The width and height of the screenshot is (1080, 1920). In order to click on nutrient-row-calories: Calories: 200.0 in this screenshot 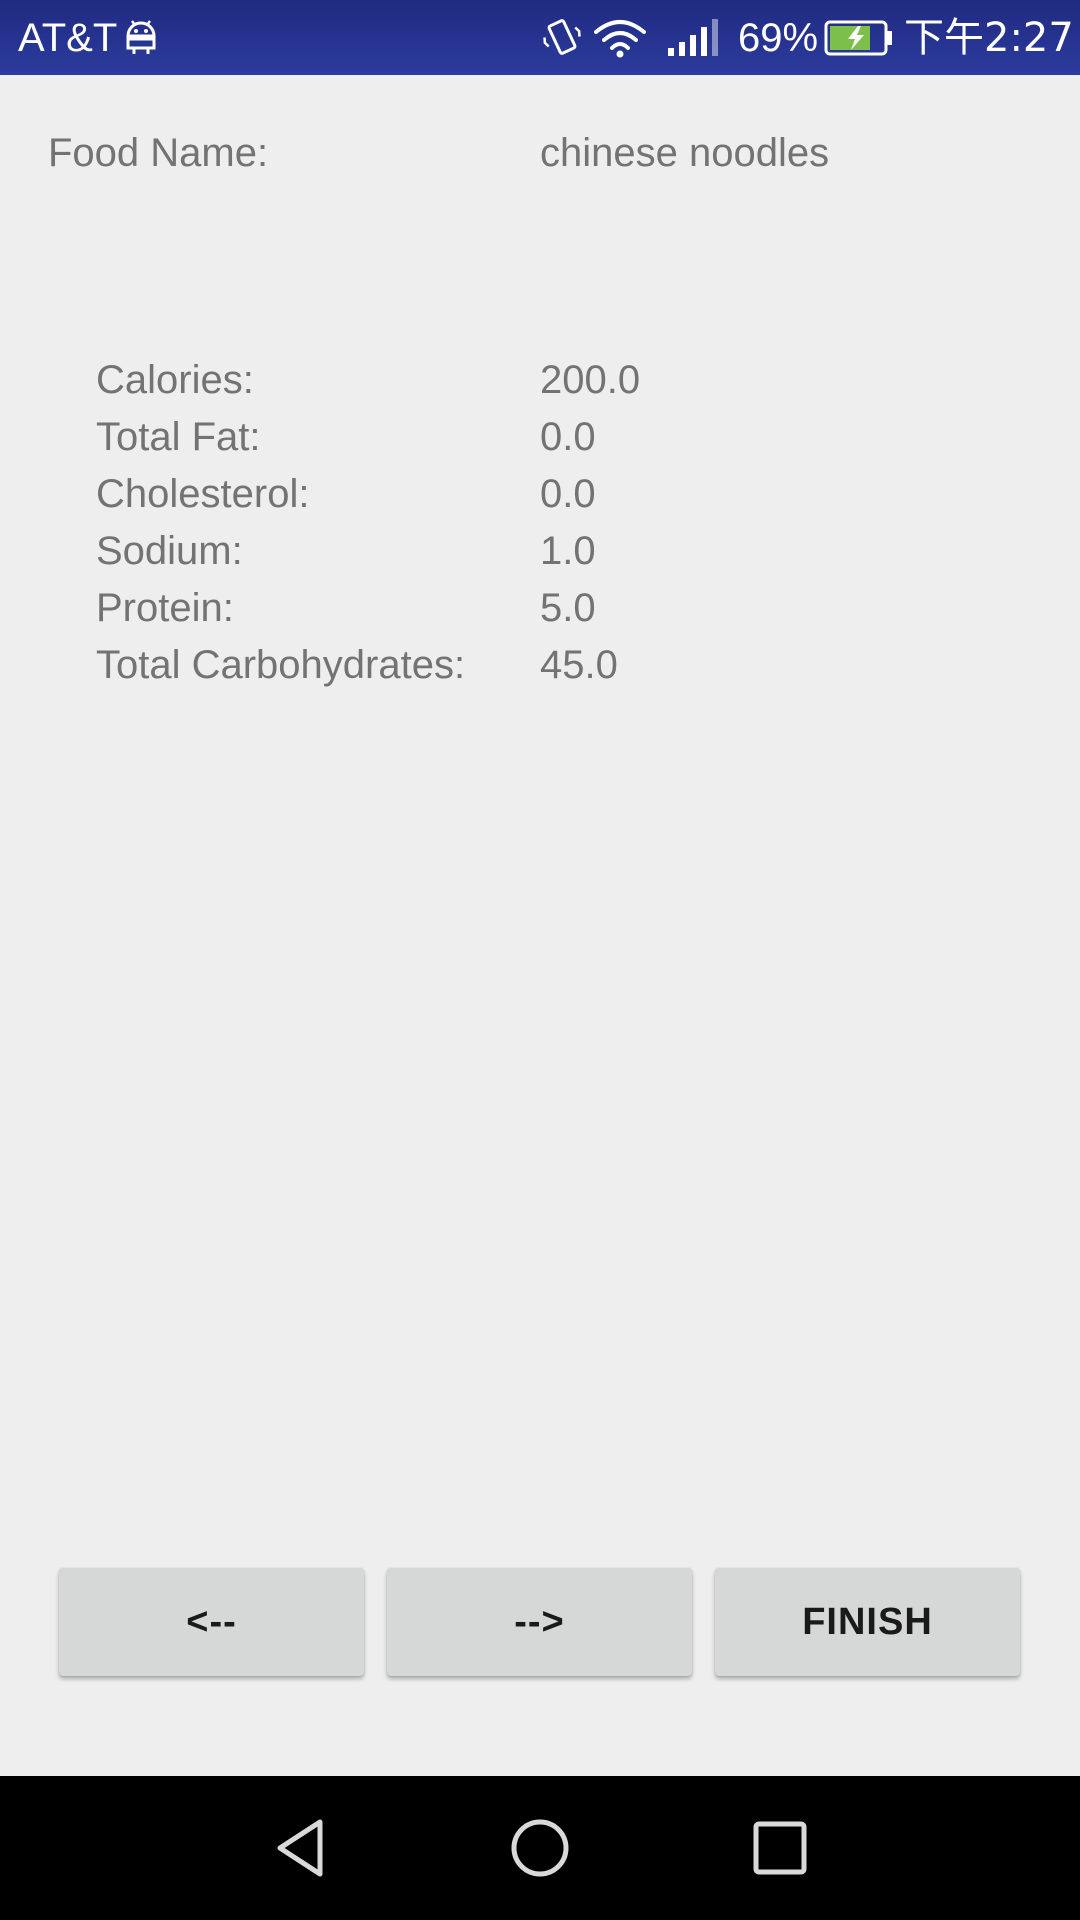, I will do `click(540, 380)`.